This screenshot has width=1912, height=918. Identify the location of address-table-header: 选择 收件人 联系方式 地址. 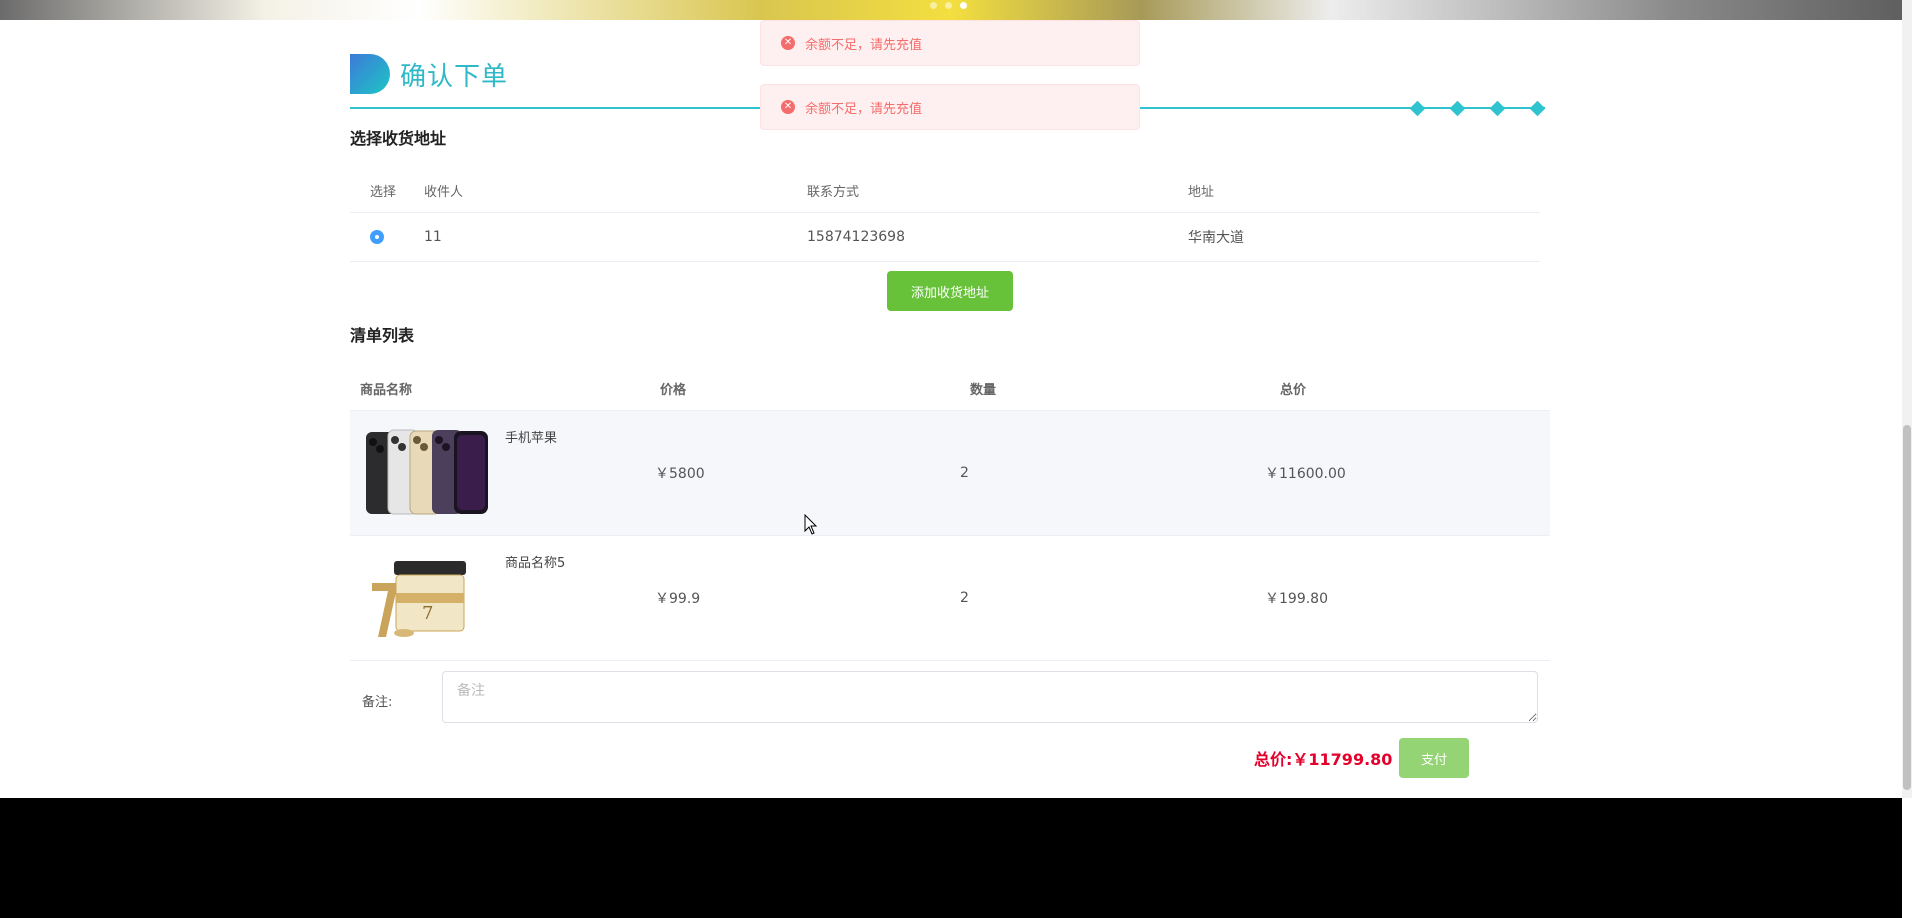
(945, 190).